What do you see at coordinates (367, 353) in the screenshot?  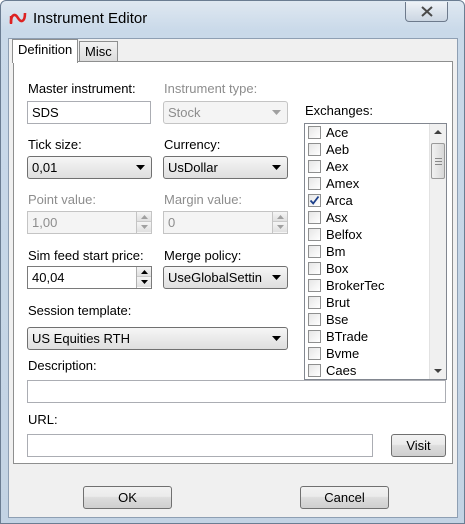 I see `exchange-item: Bvme` at bounding box center [367, 353].